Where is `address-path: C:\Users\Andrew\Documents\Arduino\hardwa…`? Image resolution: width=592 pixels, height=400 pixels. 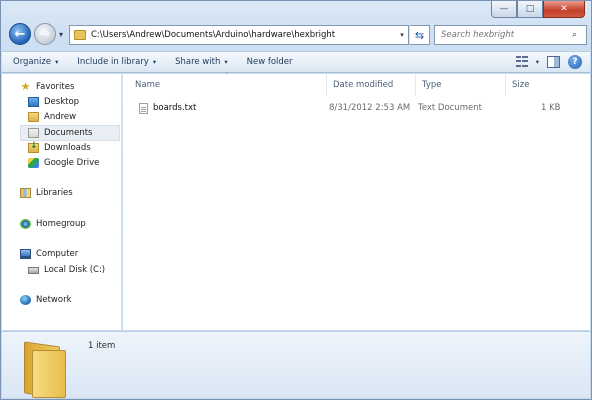 address-path: C:\Users\Andrew\Documents\Arduino\hardwa… is located at coordinates (243, 35).